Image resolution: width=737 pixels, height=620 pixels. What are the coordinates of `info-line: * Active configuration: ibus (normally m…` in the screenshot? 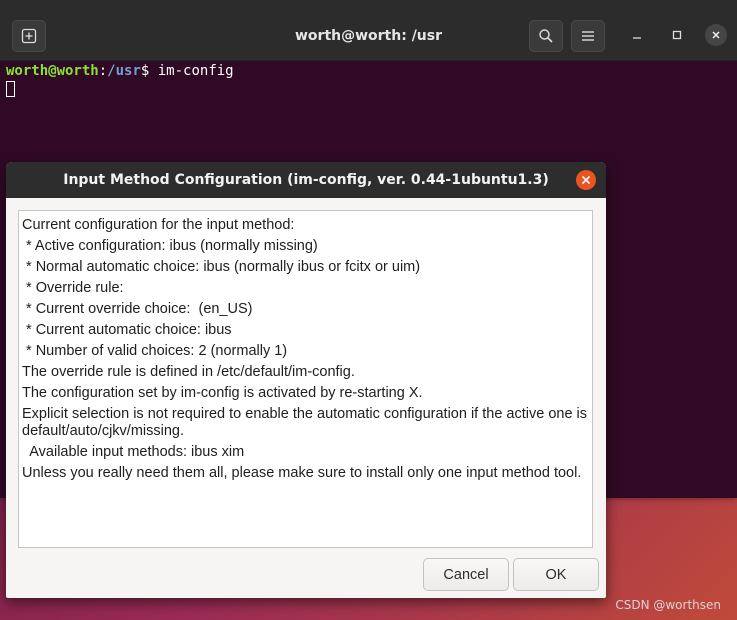 It's located at (170, 246).